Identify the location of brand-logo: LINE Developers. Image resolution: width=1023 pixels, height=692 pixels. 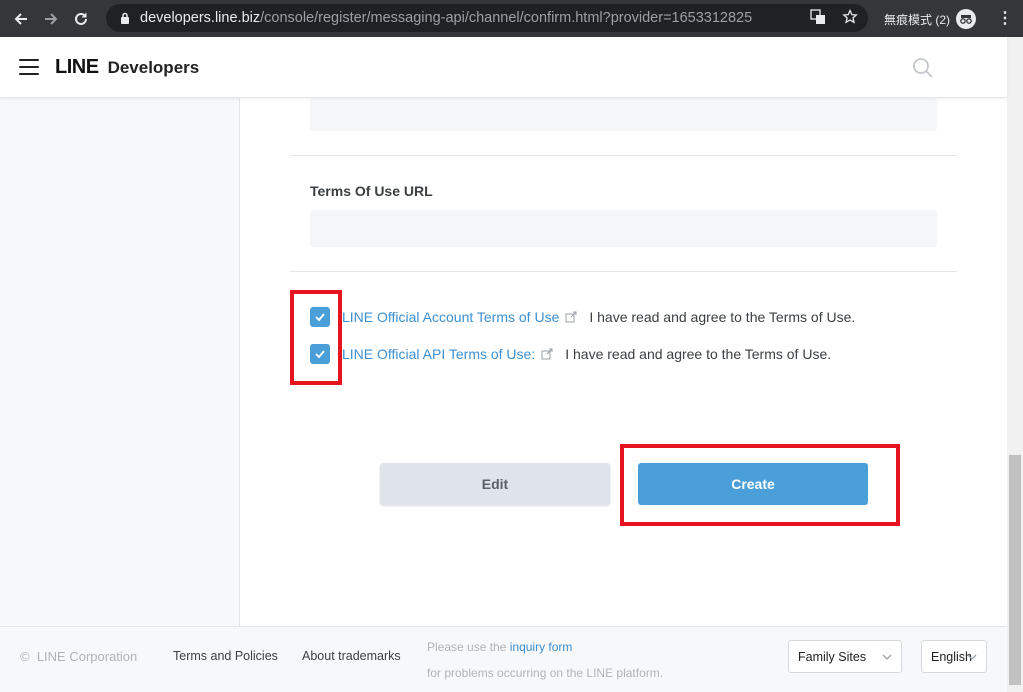
(127, 67).